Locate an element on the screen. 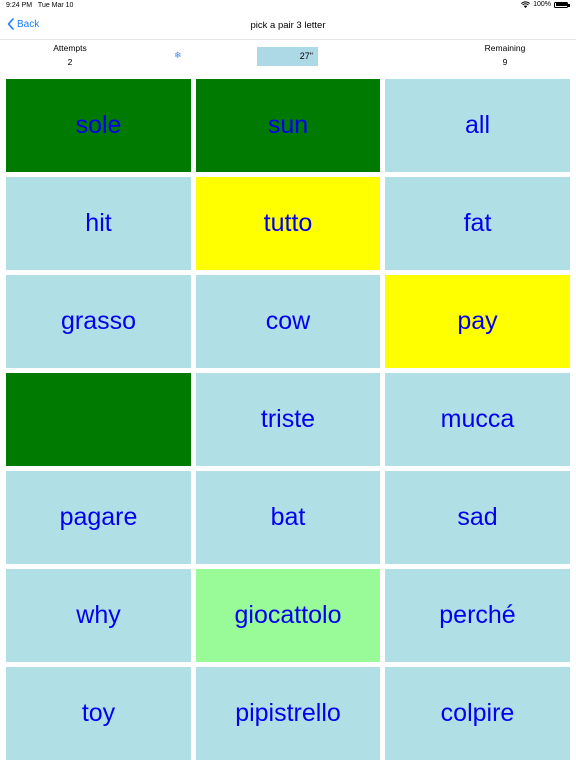 This screenshot has height=768, width=576. word-tile: pipistrello is located at coordinates (288, 713).